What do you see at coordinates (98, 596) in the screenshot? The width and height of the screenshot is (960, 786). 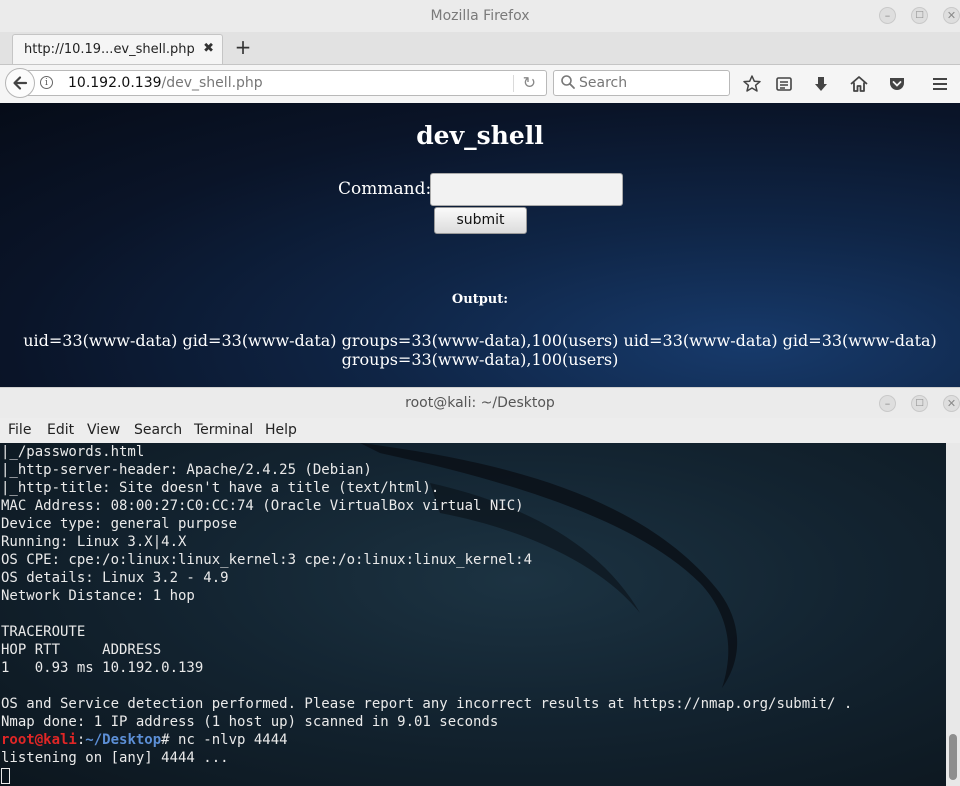 I see `terminal-line: Network Distance: 1 hop` at bounding box center [98, 596].